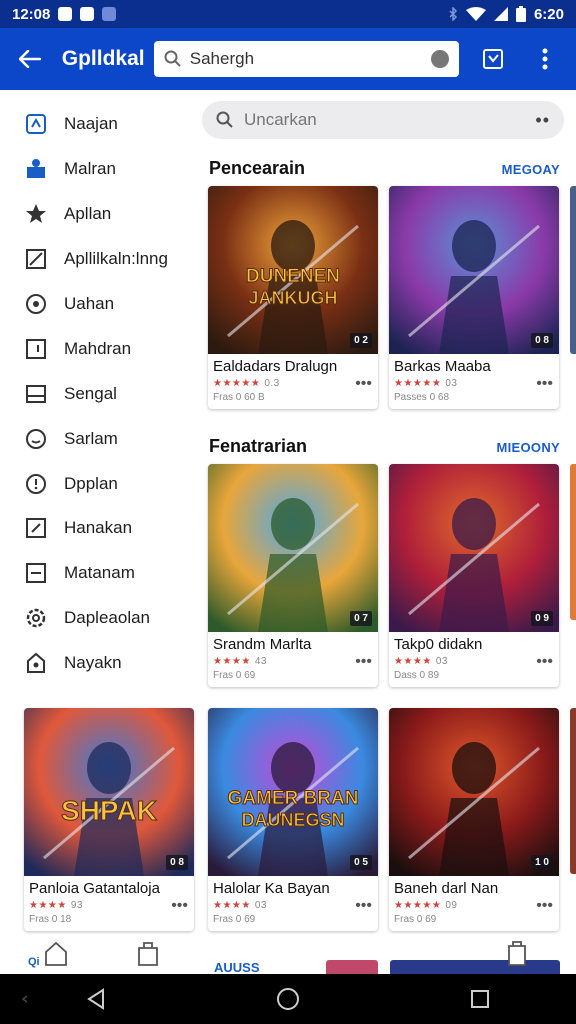 The height and width of the screenshot is (1024, 576). What do you see at coordinates (98, 573) in the screenshot?
I see `sidebar-item: Matanam` at bounding box center [98, 573].